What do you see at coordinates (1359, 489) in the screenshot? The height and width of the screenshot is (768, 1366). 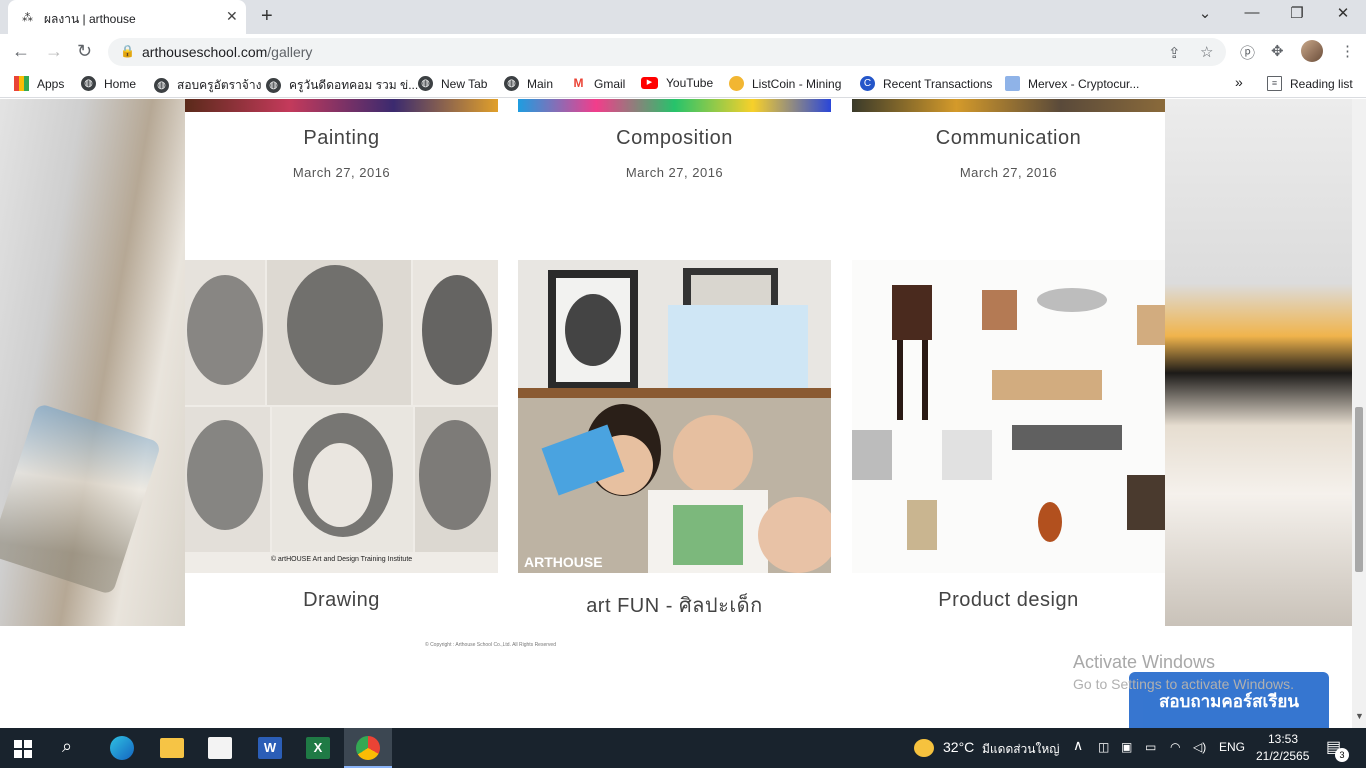 I see `scrollbar-thumb` at bounding box center [1359, 489].